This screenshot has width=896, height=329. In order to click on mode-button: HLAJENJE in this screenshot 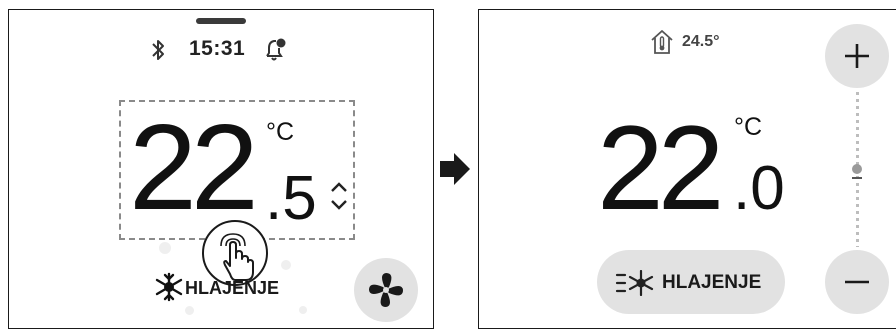, I will do `click(691, 282)`.